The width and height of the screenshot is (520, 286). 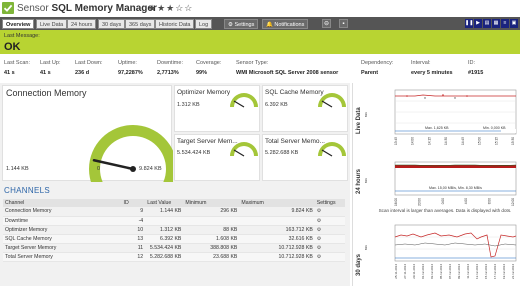 I want to click on channel-name: Total Server Memory, so click(x=62, y=257).